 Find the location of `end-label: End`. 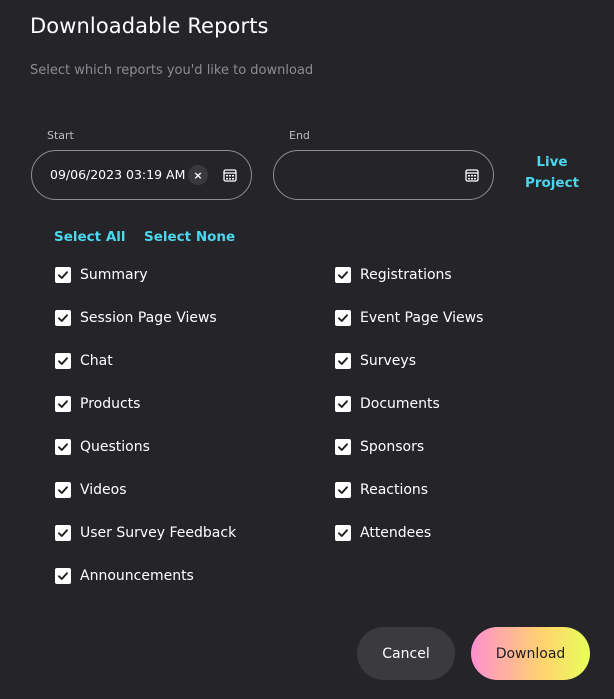

end-label: End is located at coordinates (299, 135).